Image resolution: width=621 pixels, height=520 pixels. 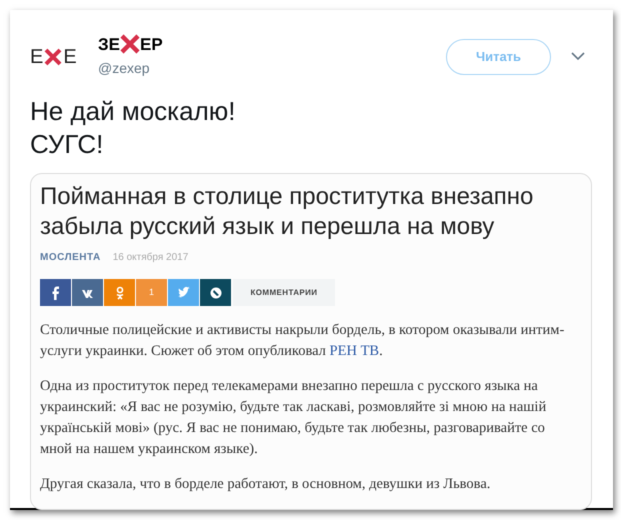 What do you see at coordinates (70, 257) in the screenshot?
I see `article-source: МОСЛЕНТА` at bounding box center [70, 257].